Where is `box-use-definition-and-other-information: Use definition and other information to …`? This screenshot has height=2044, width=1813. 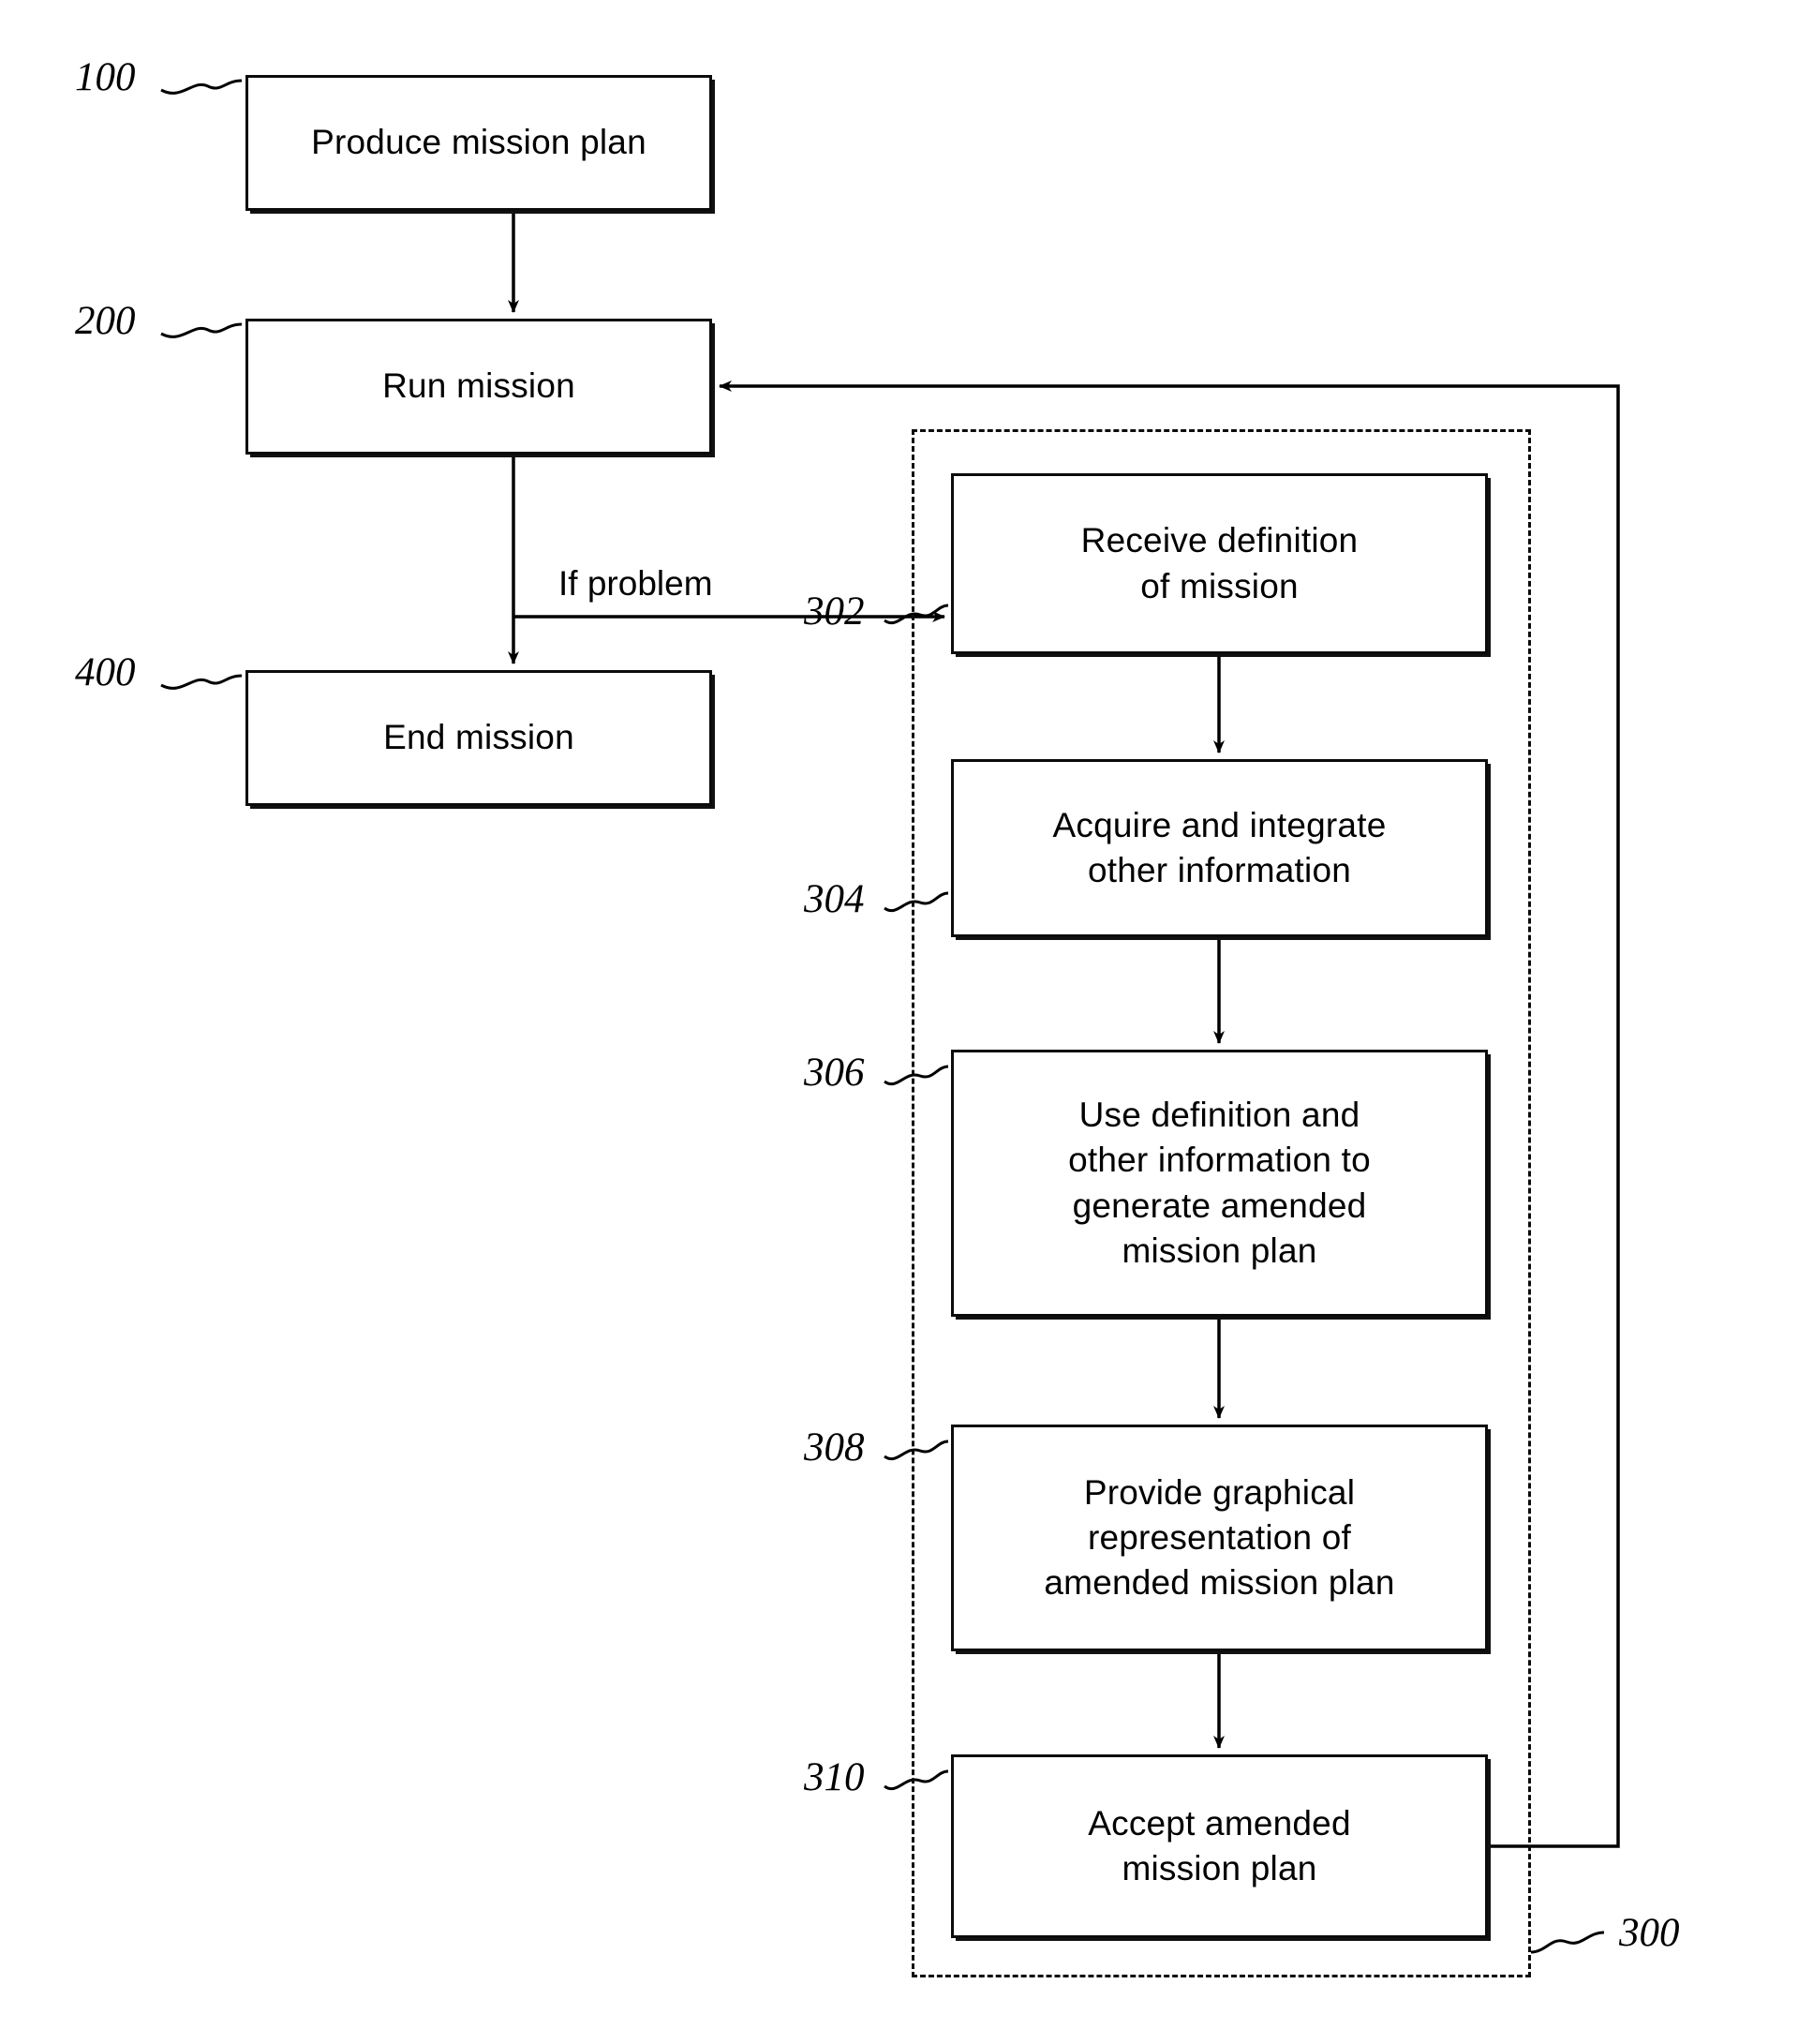
box-use-definition-and-other-information: Use definition and other information to … is located at coordinates (1219, 1183).